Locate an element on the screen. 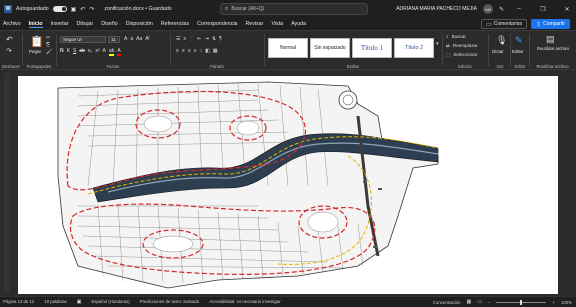 The height and width of the screenshot is (307, 576). tab-referencias: Referencias is located at coordinates (175, 24).